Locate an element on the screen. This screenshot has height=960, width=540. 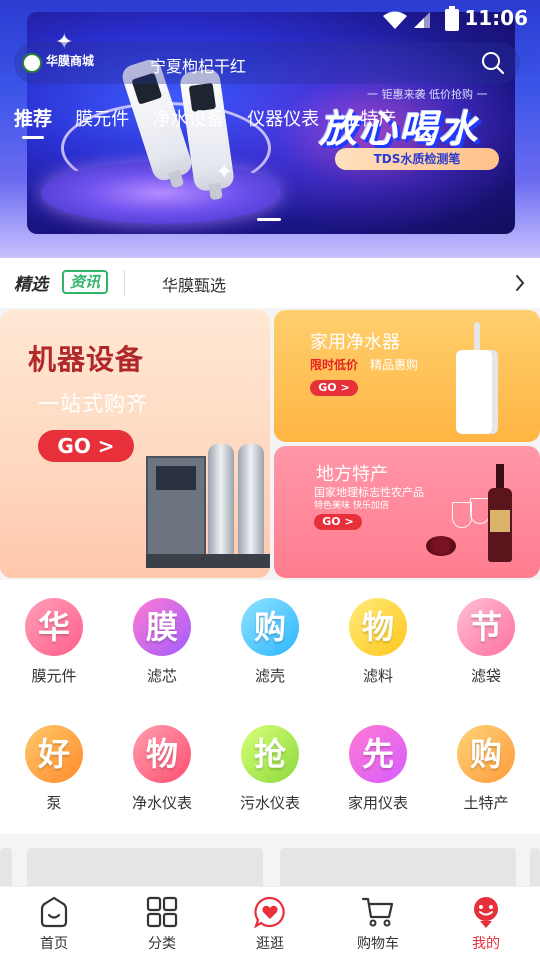
tabbar-category: 分类 is located at coordinates (162, 924).